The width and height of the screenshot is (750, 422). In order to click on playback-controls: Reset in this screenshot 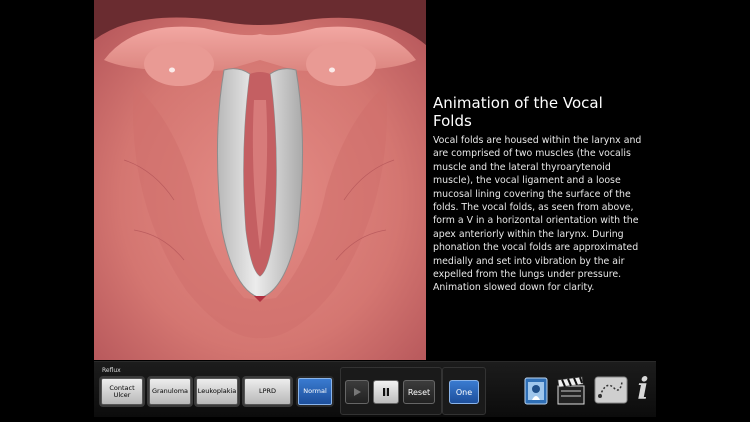, I will do `click(391, 391)`.